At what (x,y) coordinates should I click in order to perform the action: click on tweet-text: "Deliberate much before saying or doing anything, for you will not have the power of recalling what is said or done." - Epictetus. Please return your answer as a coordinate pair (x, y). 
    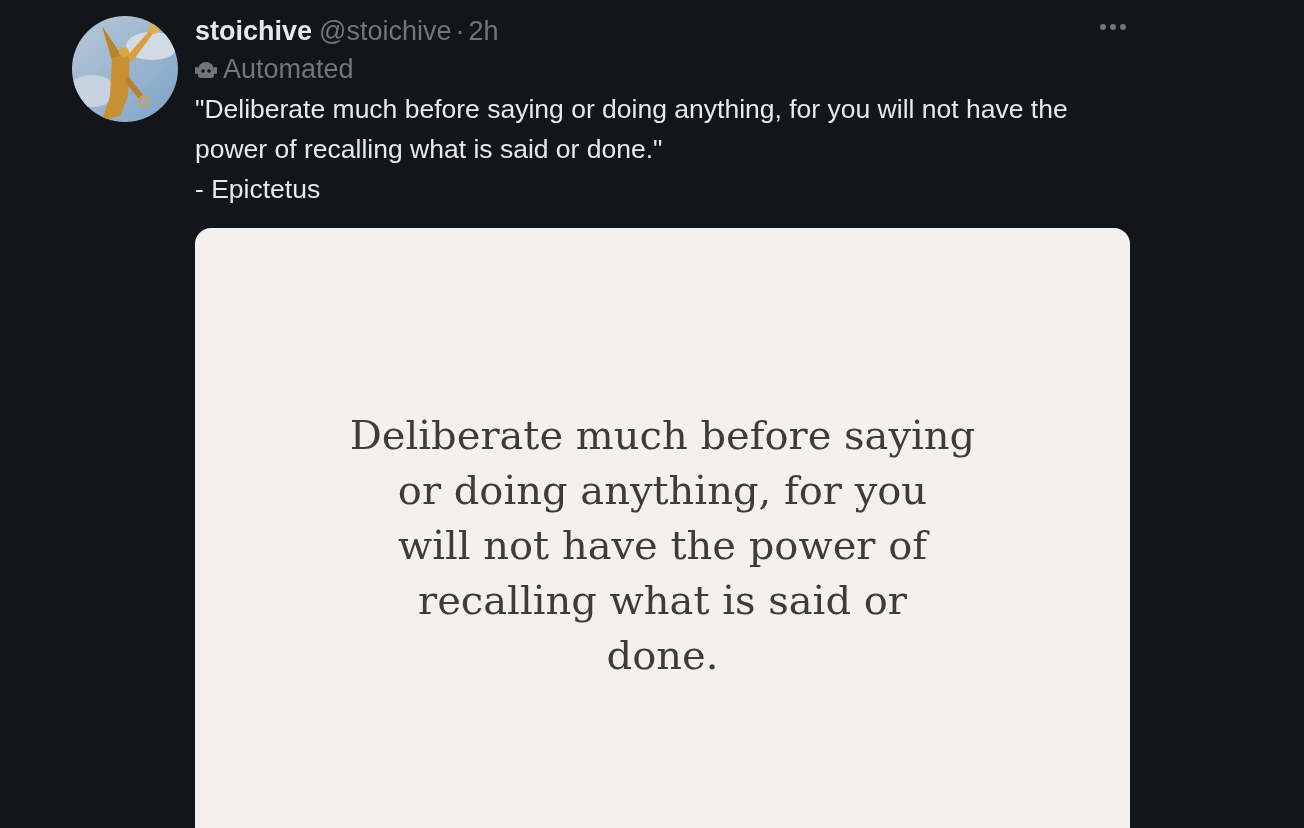
    Looking at the image, I should click on (632, 149).